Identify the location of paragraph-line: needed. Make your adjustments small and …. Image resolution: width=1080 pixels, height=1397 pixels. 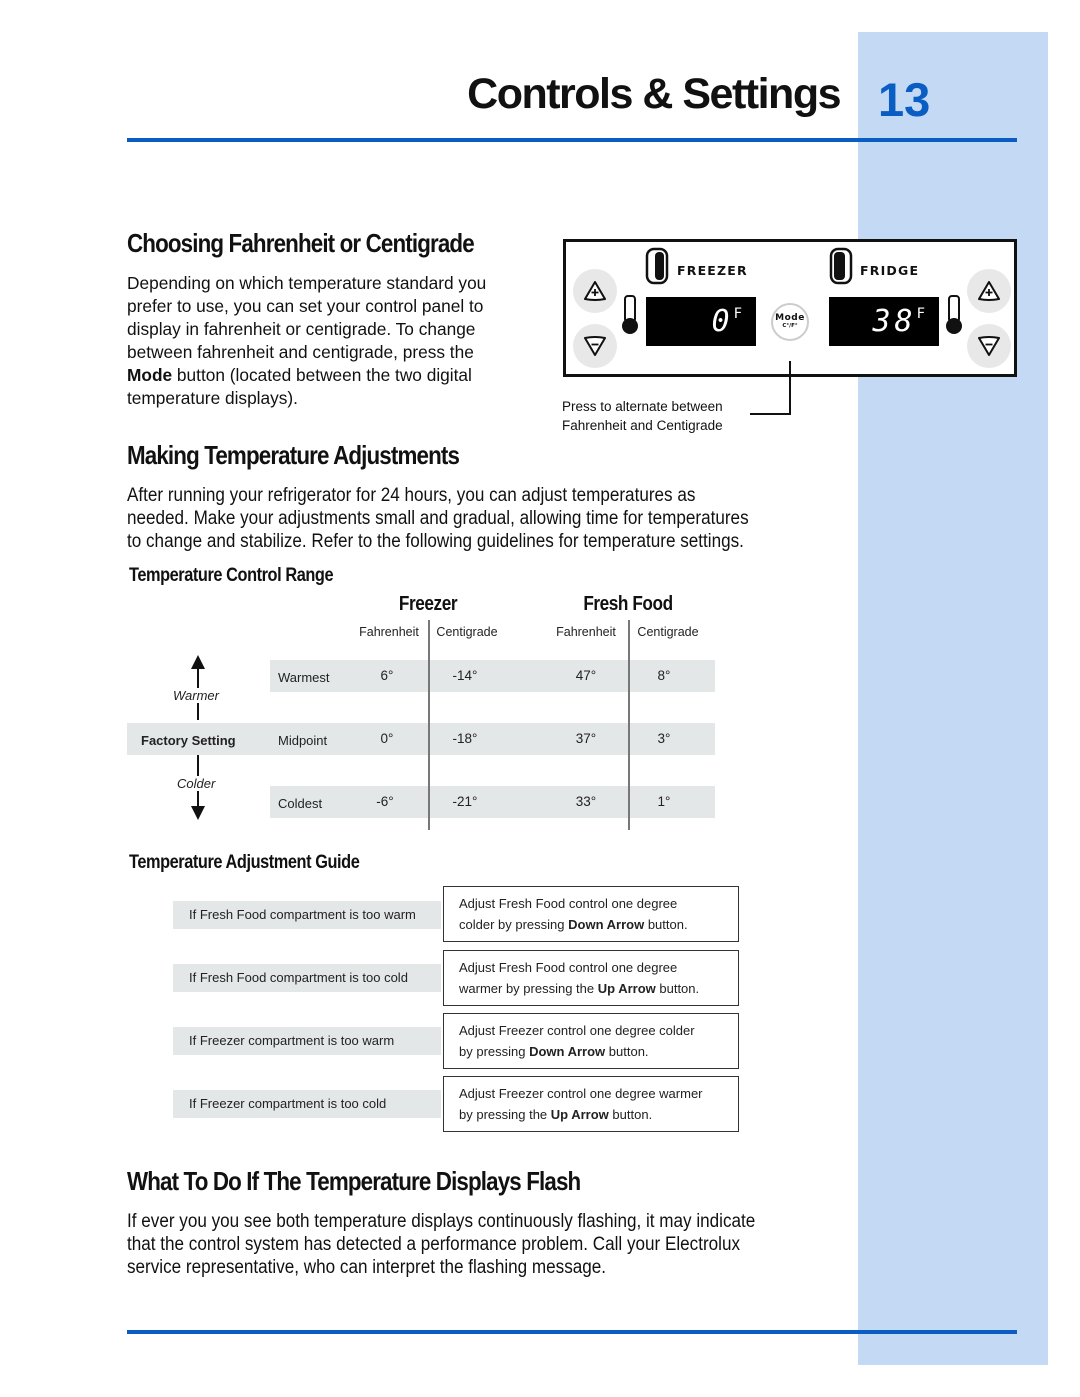
(438, 518).